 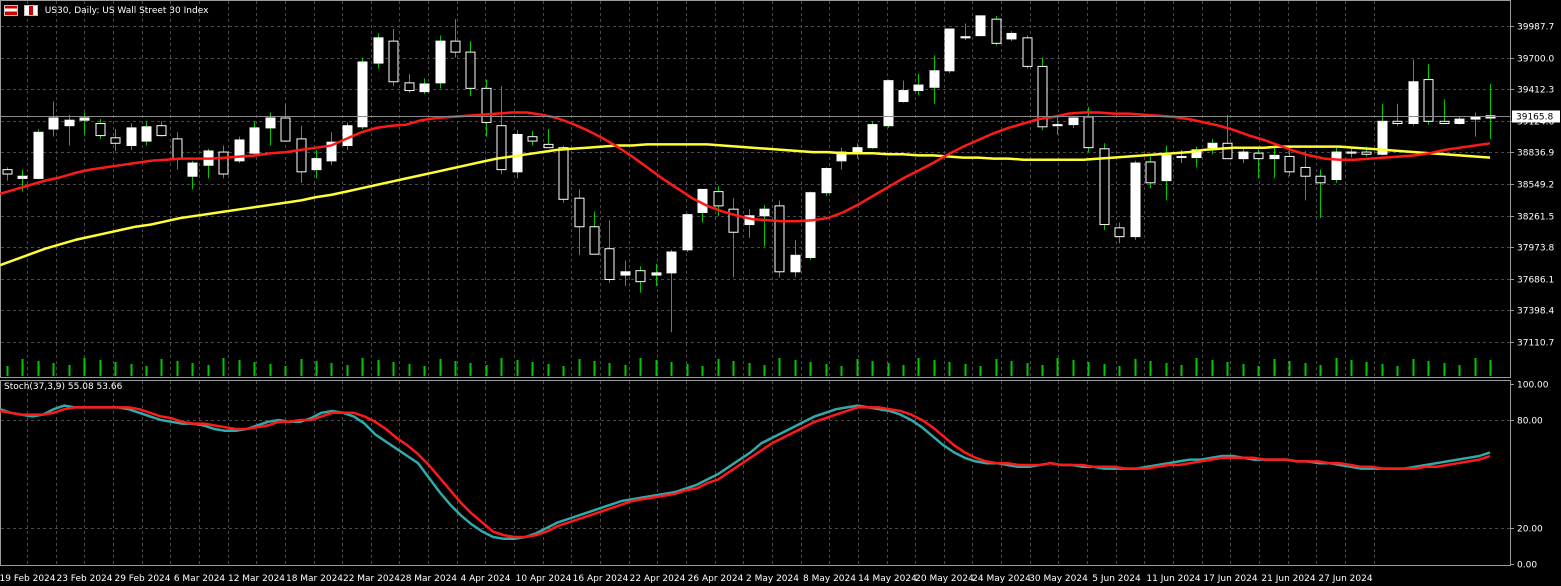 What do you see at coordinates (84, 579) in the screenshot?
I see `date-tick-label: 23 Feb 2024` at bounding box center [84, 579].